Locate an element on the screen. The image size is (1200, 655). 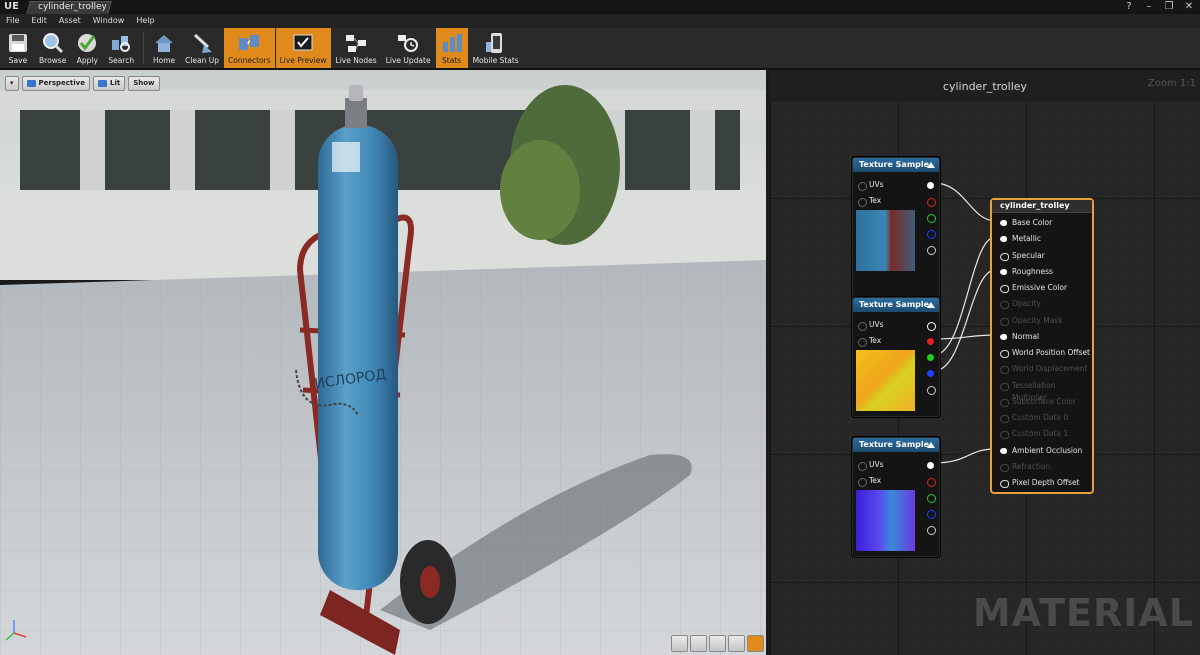
live-update-button: Live Update is located at coordinates (408, 48).